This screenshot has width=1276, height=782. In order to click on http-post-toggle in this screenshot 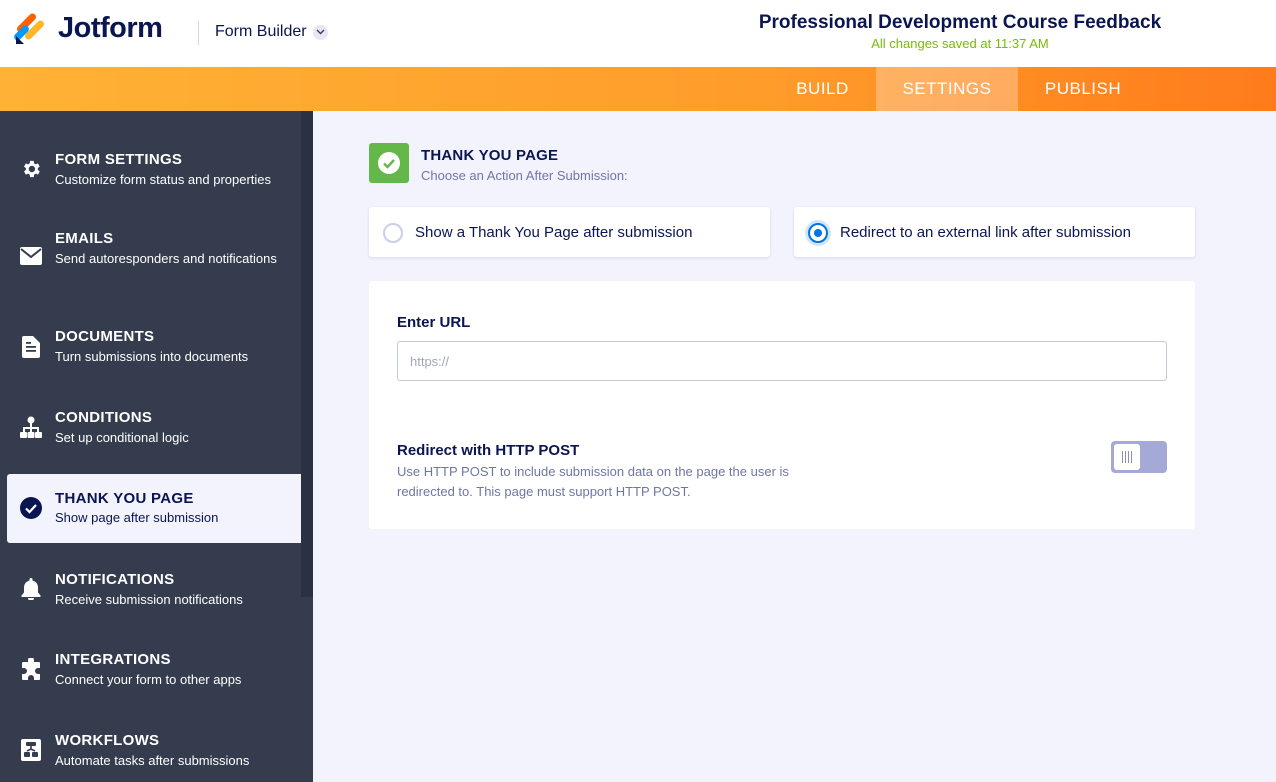, I will do `click(1139, 457)`.